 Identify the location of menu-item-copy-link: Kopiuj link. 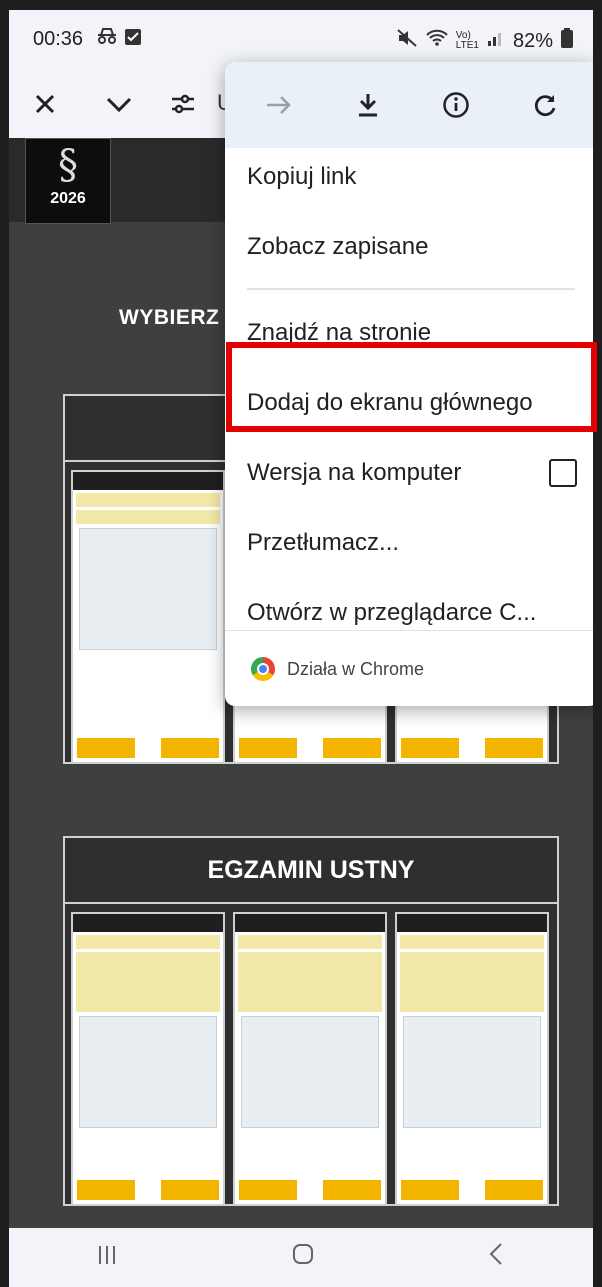
(409, 177).